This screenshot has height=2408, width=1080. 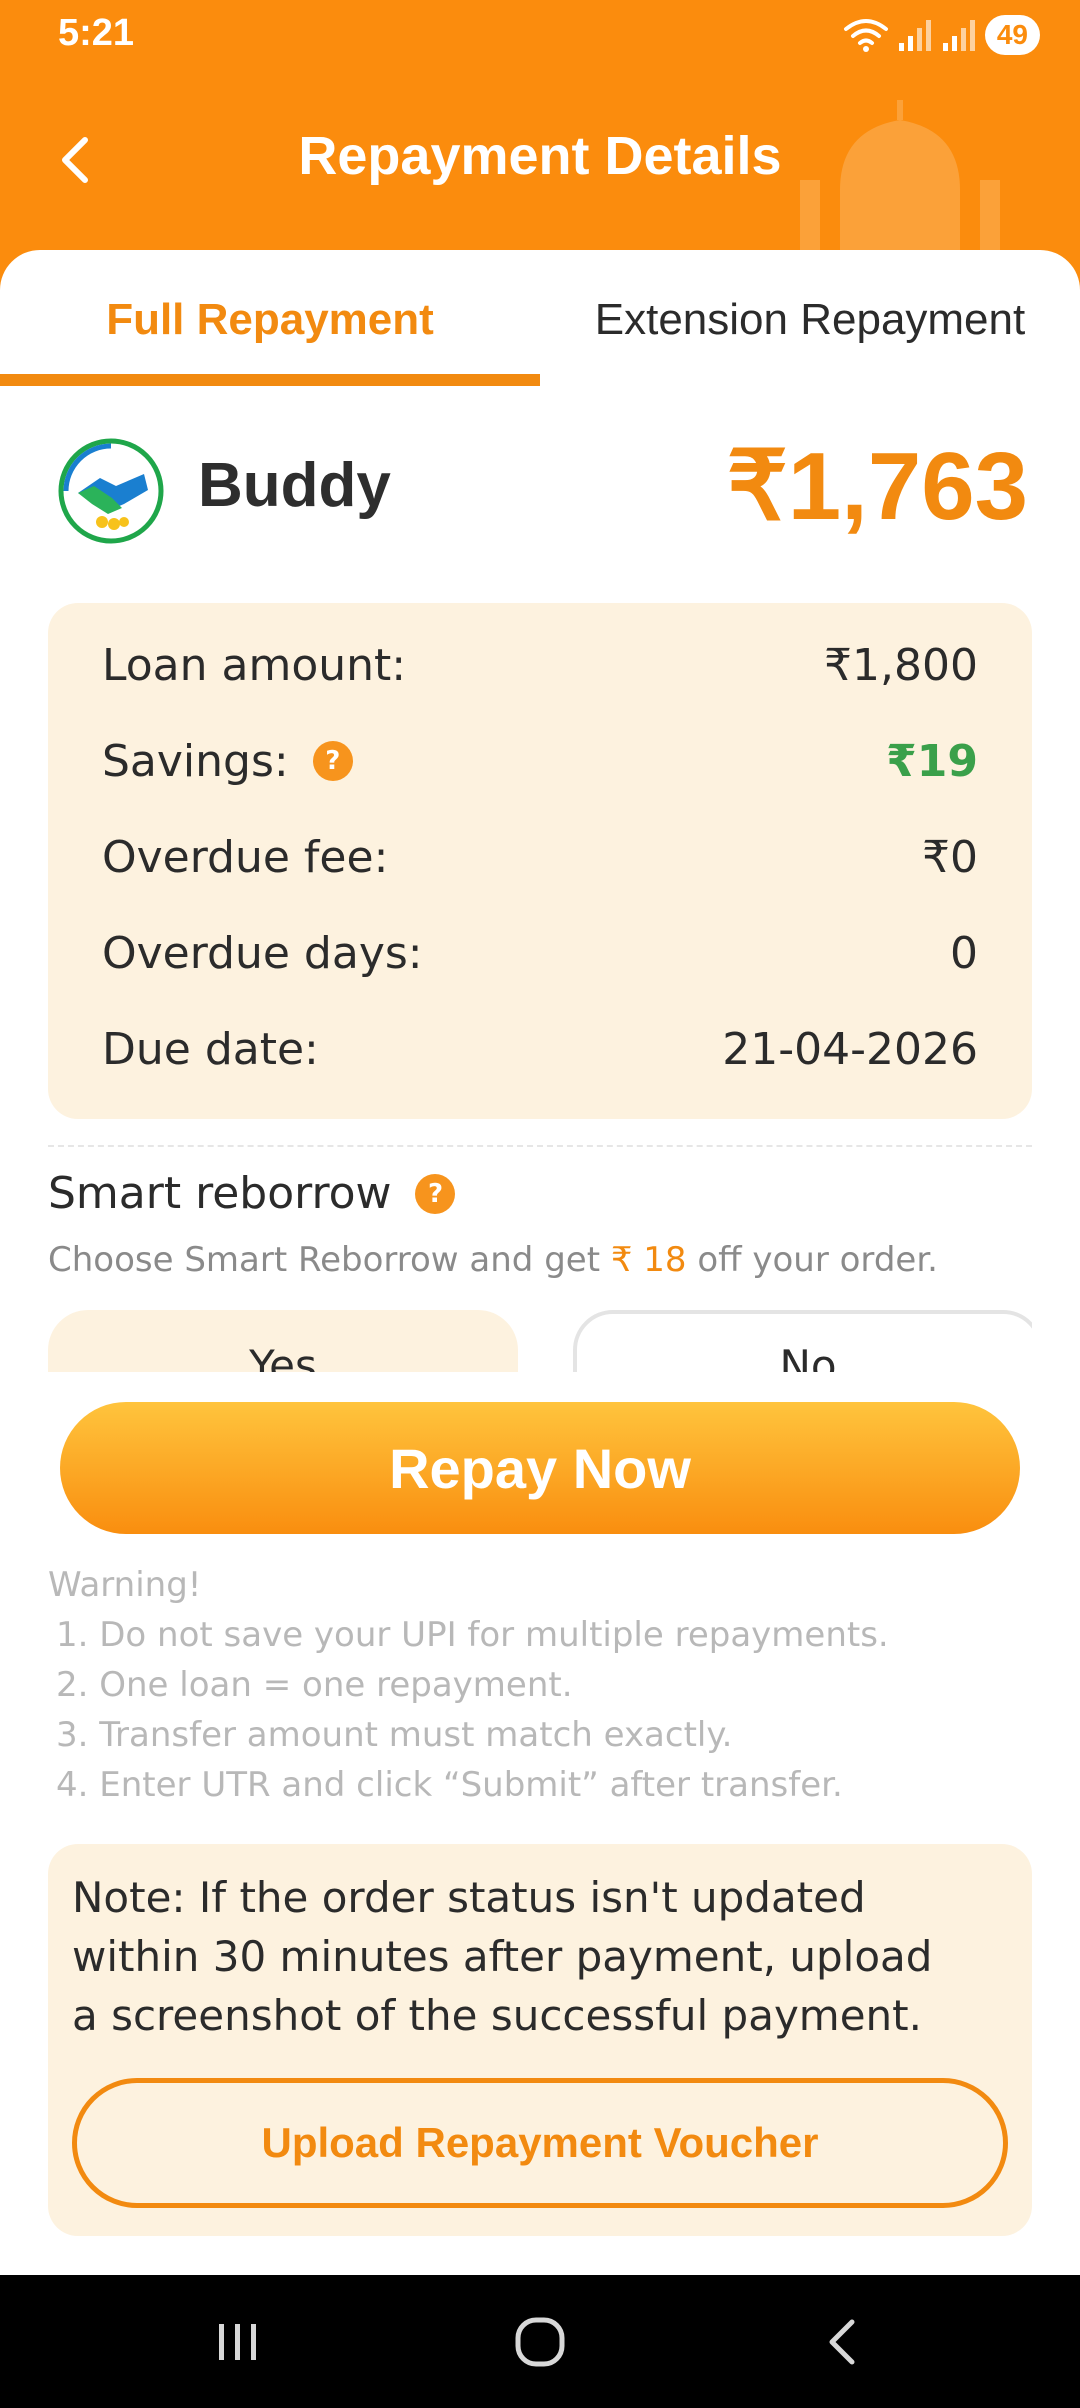 What do you see at coordinates (648, 1260) in the screenshot?
I see `smart-sub-discount: ₹ 18` at bounding box center [648, 1260].